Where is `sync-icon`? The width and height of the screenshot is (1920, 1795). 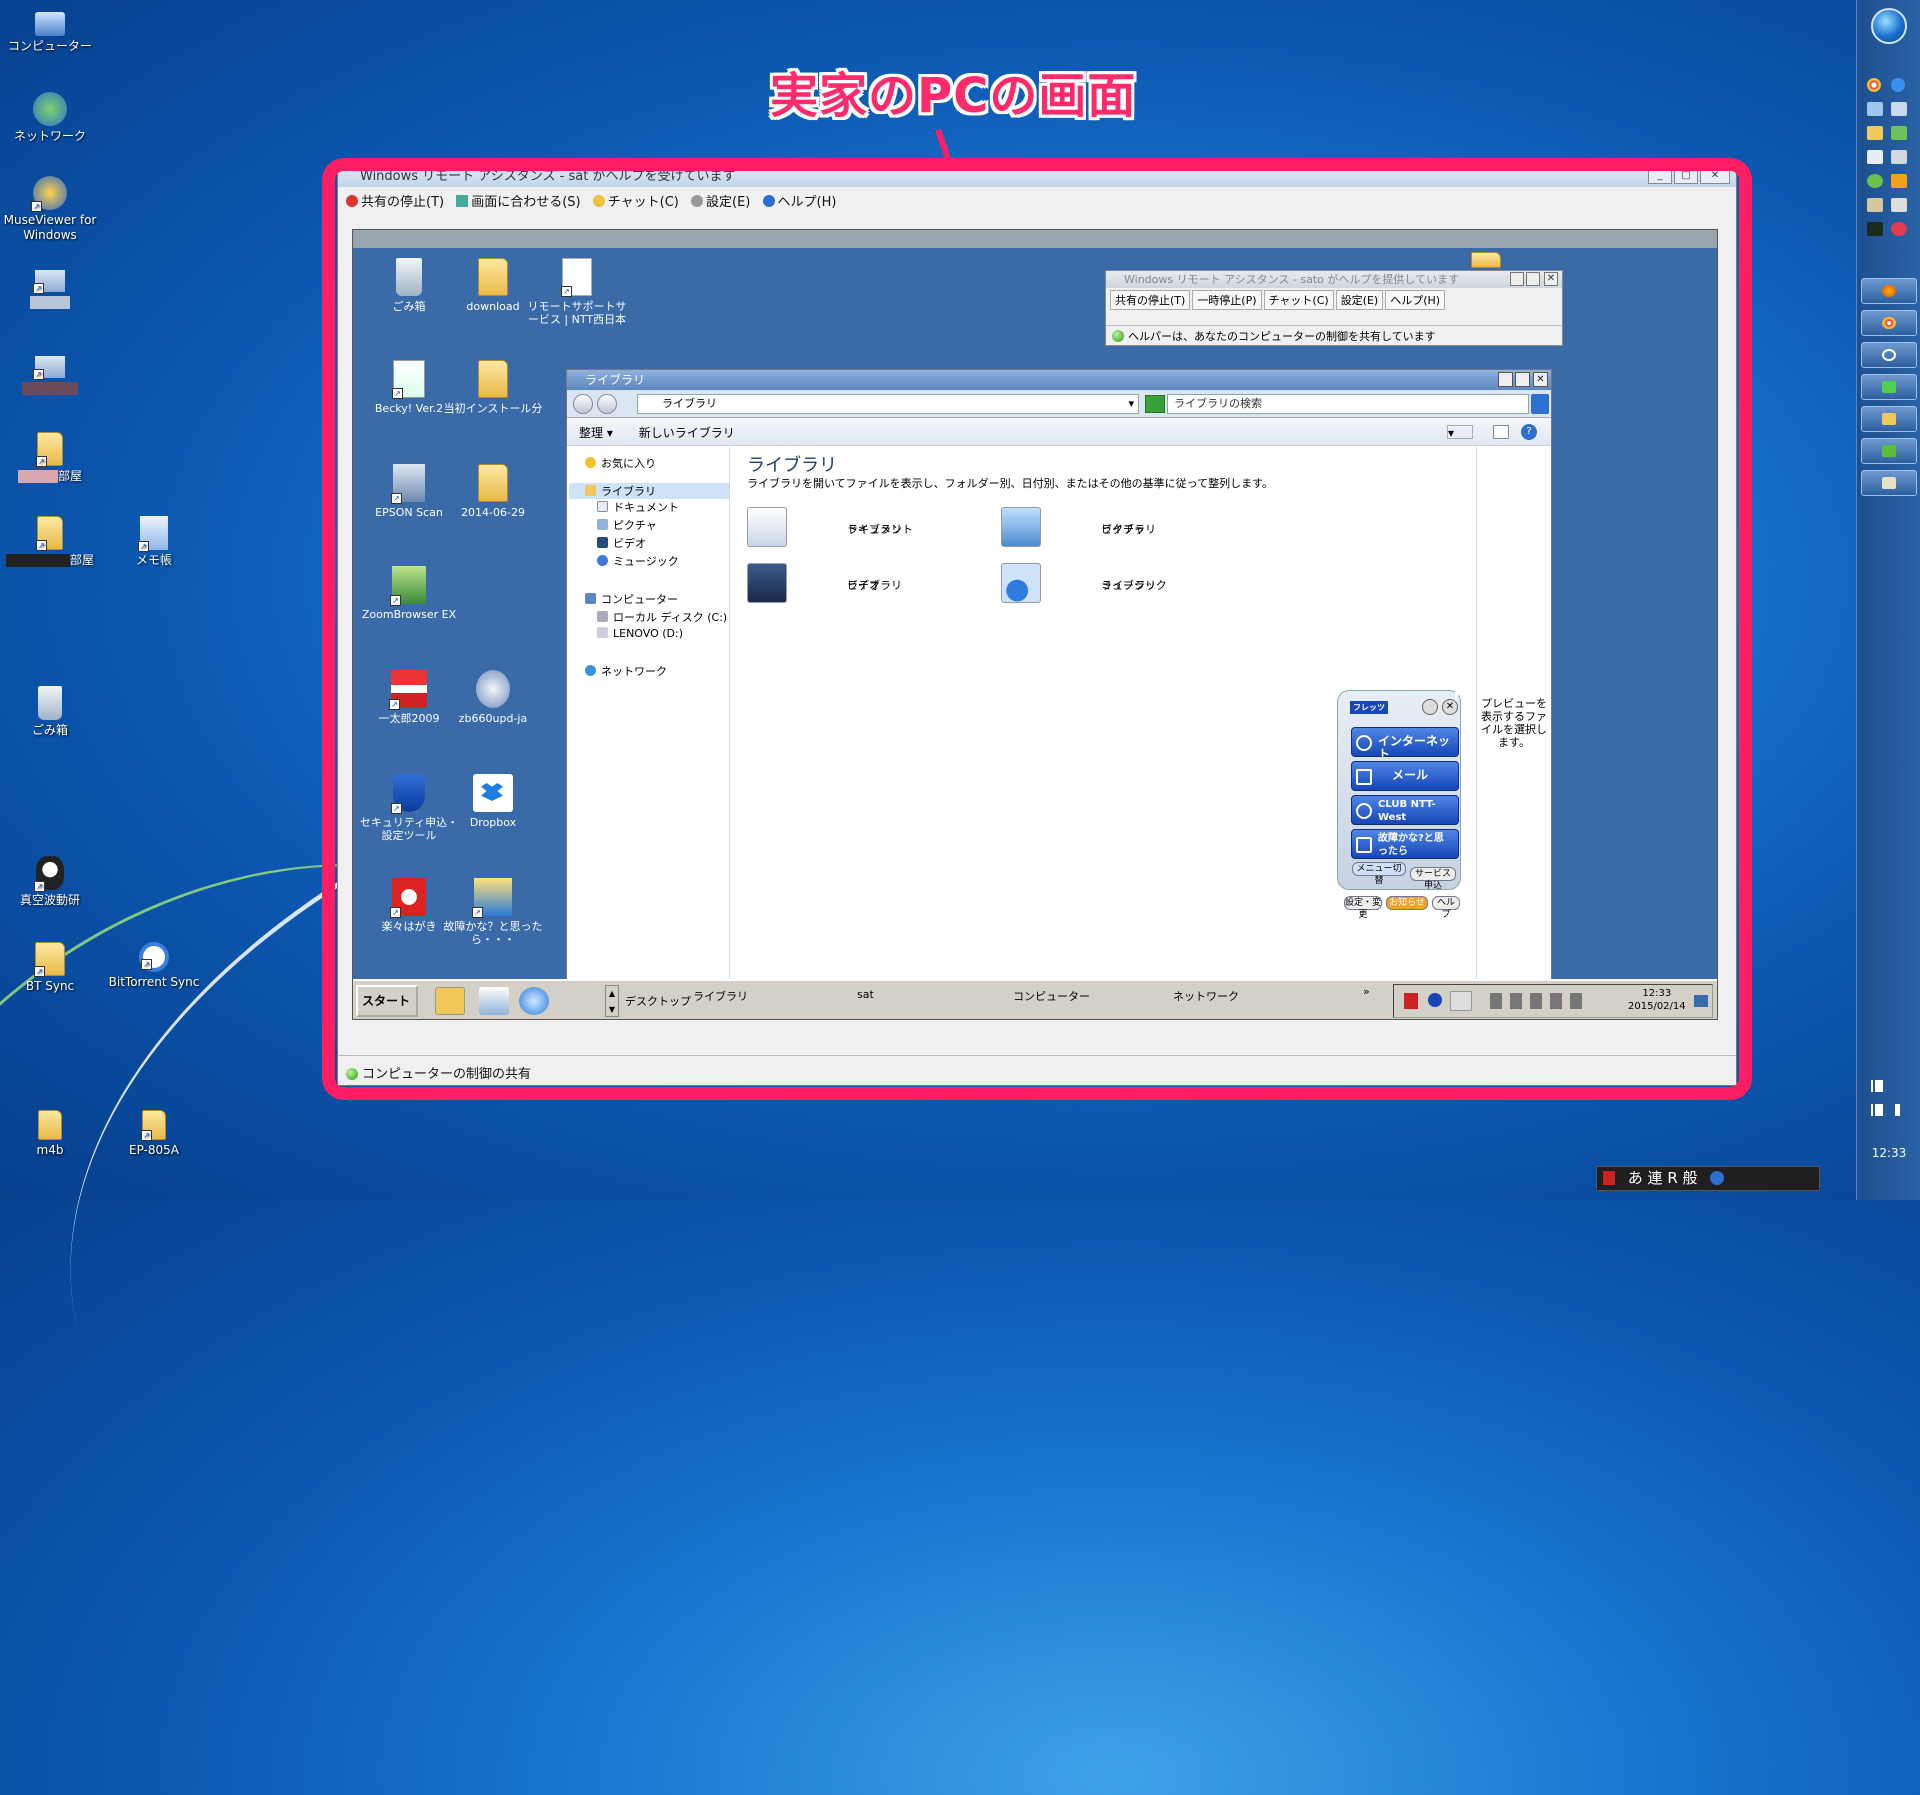 sync-icon is located at coordinates (1889, 355).